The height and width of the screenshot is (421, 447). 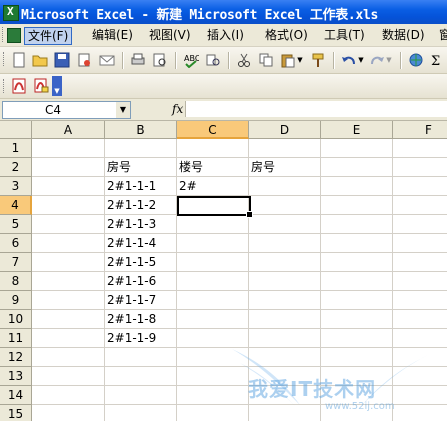 What do you see at coordinates (349, 60) in the screenshot?
I see `undo-icon` at bounding box center [349, 60].